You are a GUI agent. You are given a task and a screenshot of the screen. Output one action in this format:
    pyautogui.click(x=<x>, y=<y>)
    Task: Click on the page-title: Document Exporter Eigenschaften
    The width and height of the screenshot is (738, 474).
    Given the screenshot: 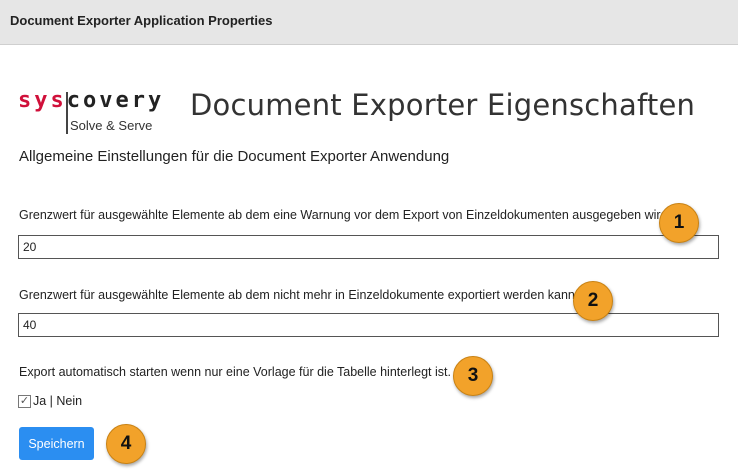 What is the action you would take?
    pyautogui.click(x=443, y=105)
    